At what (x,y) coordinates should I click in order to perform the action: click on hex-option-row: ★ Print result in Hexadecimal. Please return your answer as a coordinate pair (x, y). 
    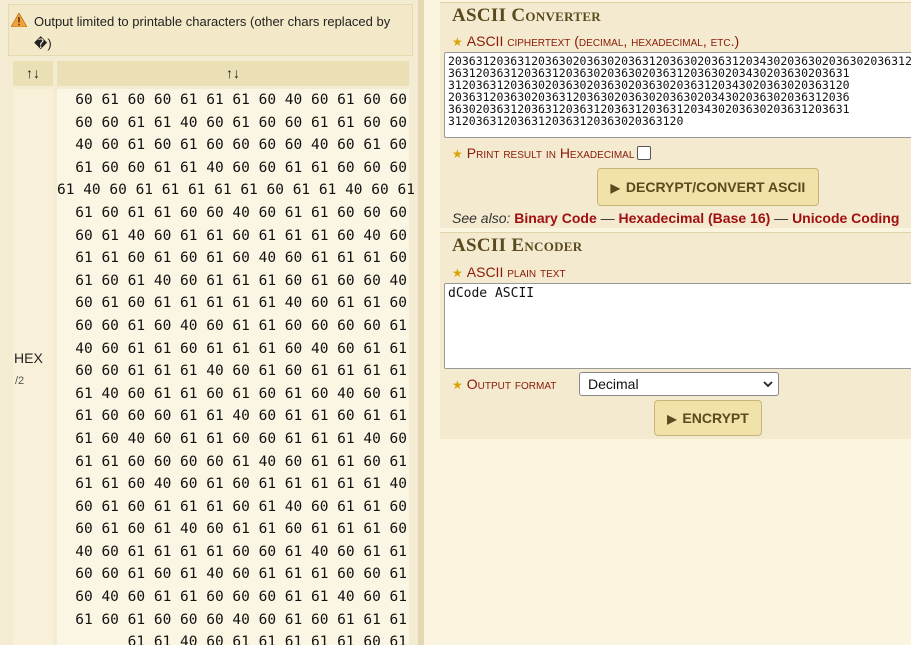
    Looking at the image, I should click on (552, 153).